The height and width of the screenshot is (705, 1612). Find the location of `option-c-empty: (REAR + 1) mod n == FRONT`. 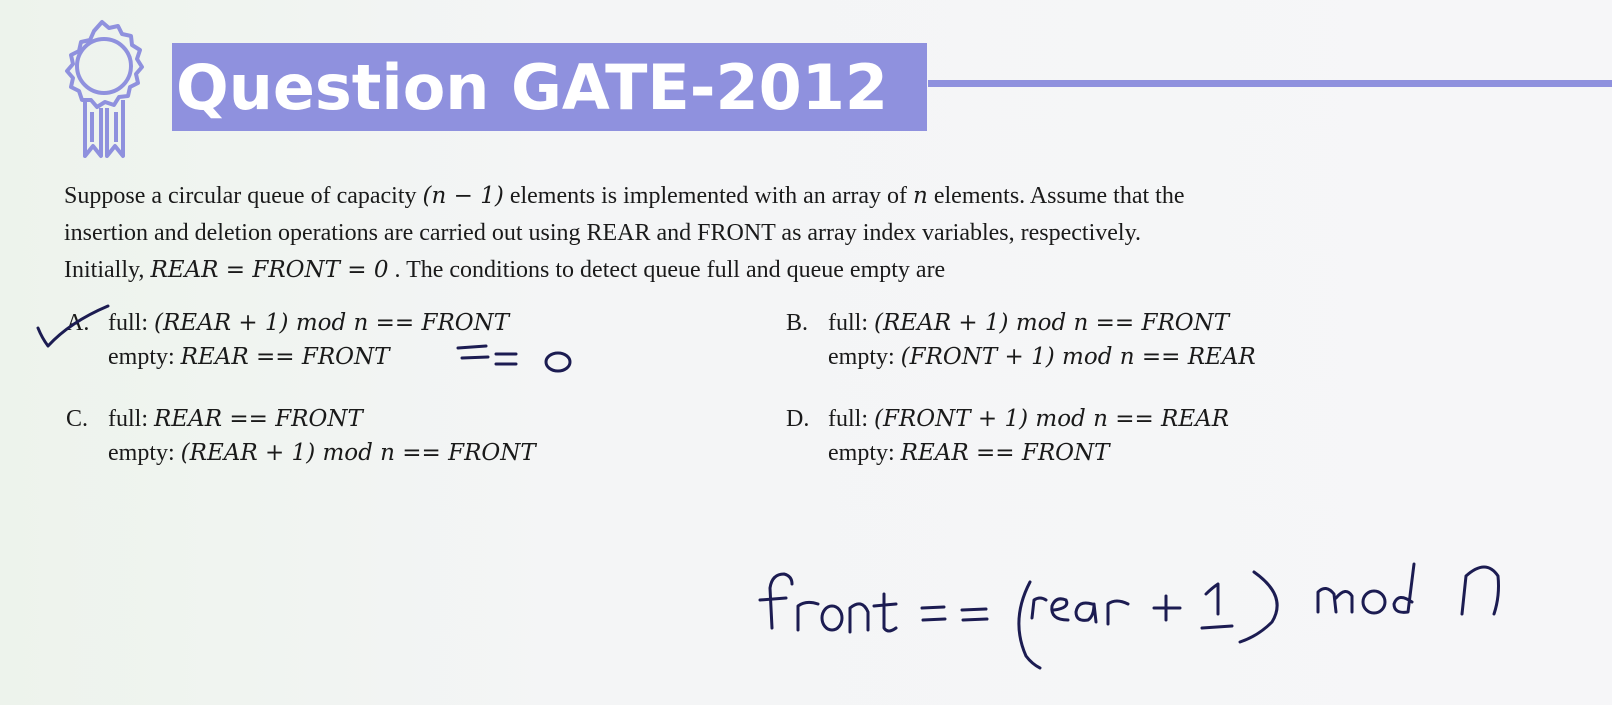

option-c-empty: (REAR + 1) mod n == FRONT is located at coordinates (358, 453).